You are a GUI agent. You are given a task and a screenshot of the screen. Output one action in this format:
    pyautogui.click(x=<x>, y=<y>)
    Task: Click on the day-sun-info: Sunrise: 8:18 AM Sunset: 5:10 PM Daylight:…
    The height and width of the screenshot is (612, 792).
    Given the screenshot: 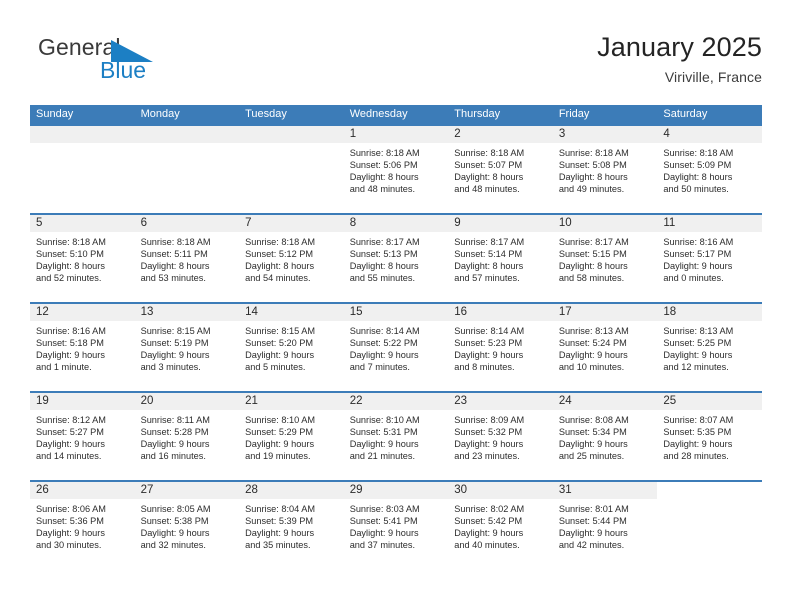 What is the action you would take?
    pyautogui.click(x=82, y=258)
    